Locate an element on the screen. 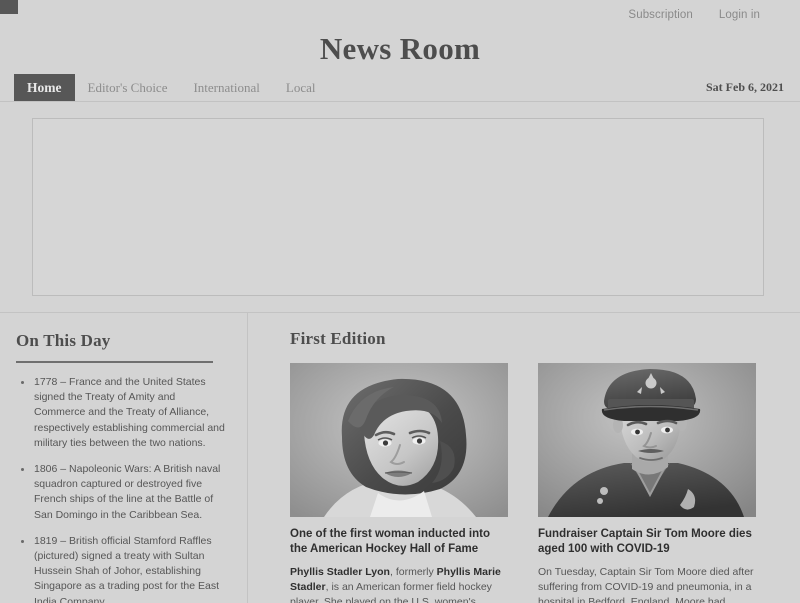 Image resolution: width=800 pixels, height=603 pixels. article-photo-phyllis-stadler-lyon is located at coordinates (399, 440).